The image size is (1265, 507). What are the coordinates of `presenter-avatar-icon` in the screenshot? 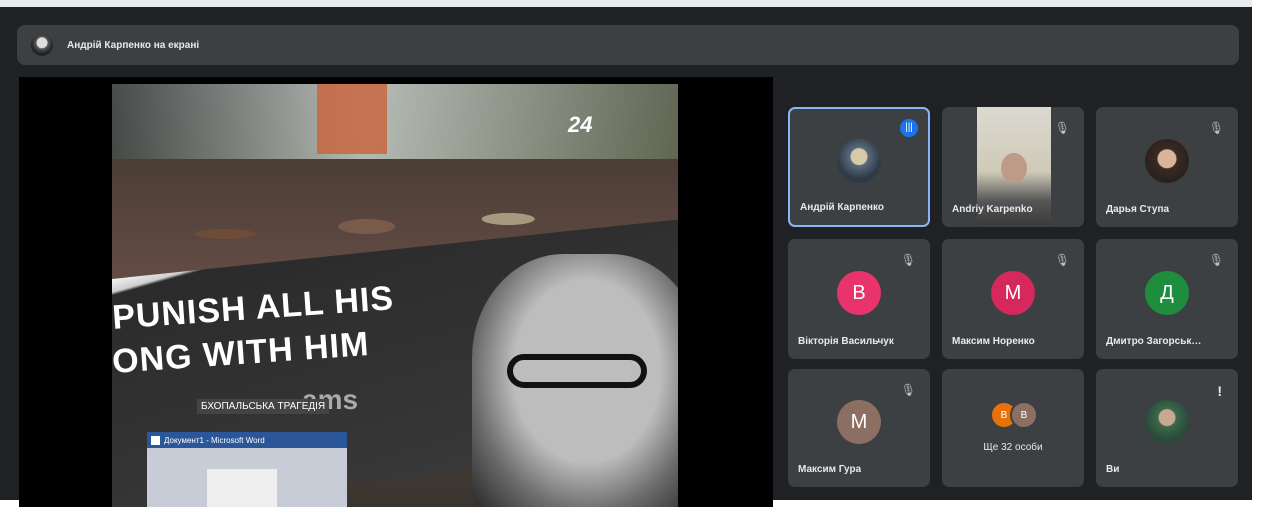 It's located at (42, 45).